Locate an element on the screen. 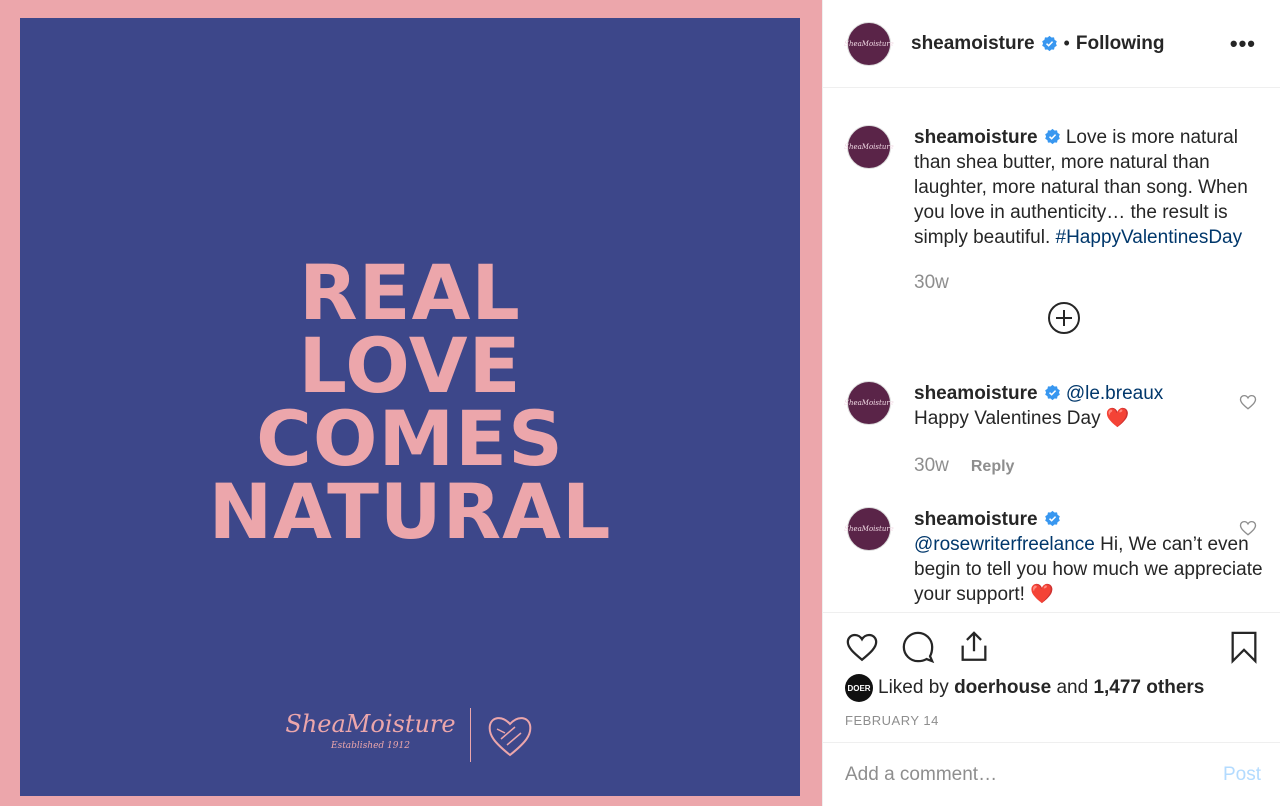 The height and width of the screenshot is (806, 1280). brand-tagline: Established 1912 is located at coordinates (370, 746).